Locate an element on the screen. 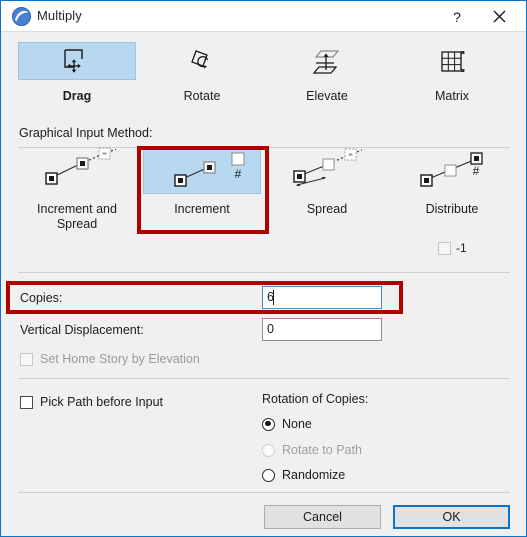 This screenshot has width=527, height=537. tab-drag: Drag is located at coordinates (77, 72).